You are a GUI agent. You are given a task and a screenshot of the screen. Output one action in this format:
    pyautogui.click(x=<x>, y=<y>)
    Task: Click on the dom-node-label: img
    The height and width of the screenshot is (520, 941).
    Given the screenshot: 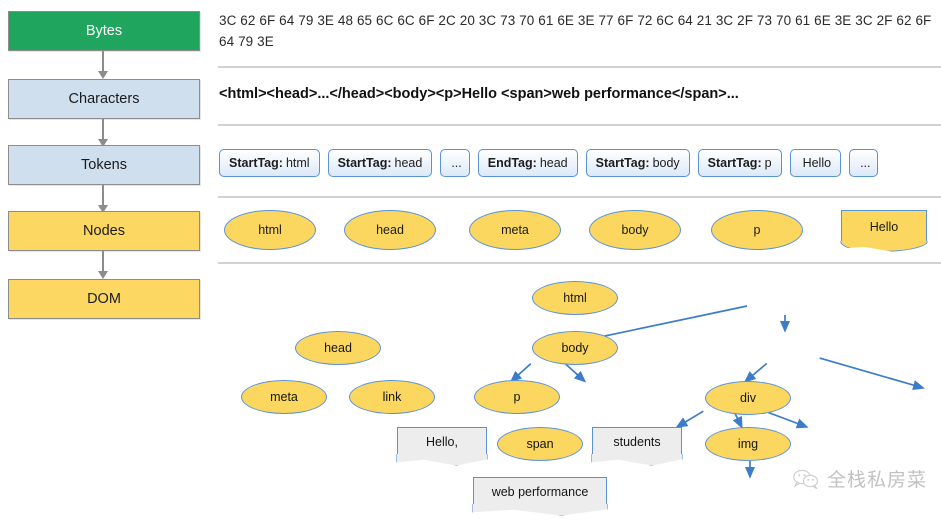 What is the action you would take?
    pyautogui.click(x=748, y=444)
    